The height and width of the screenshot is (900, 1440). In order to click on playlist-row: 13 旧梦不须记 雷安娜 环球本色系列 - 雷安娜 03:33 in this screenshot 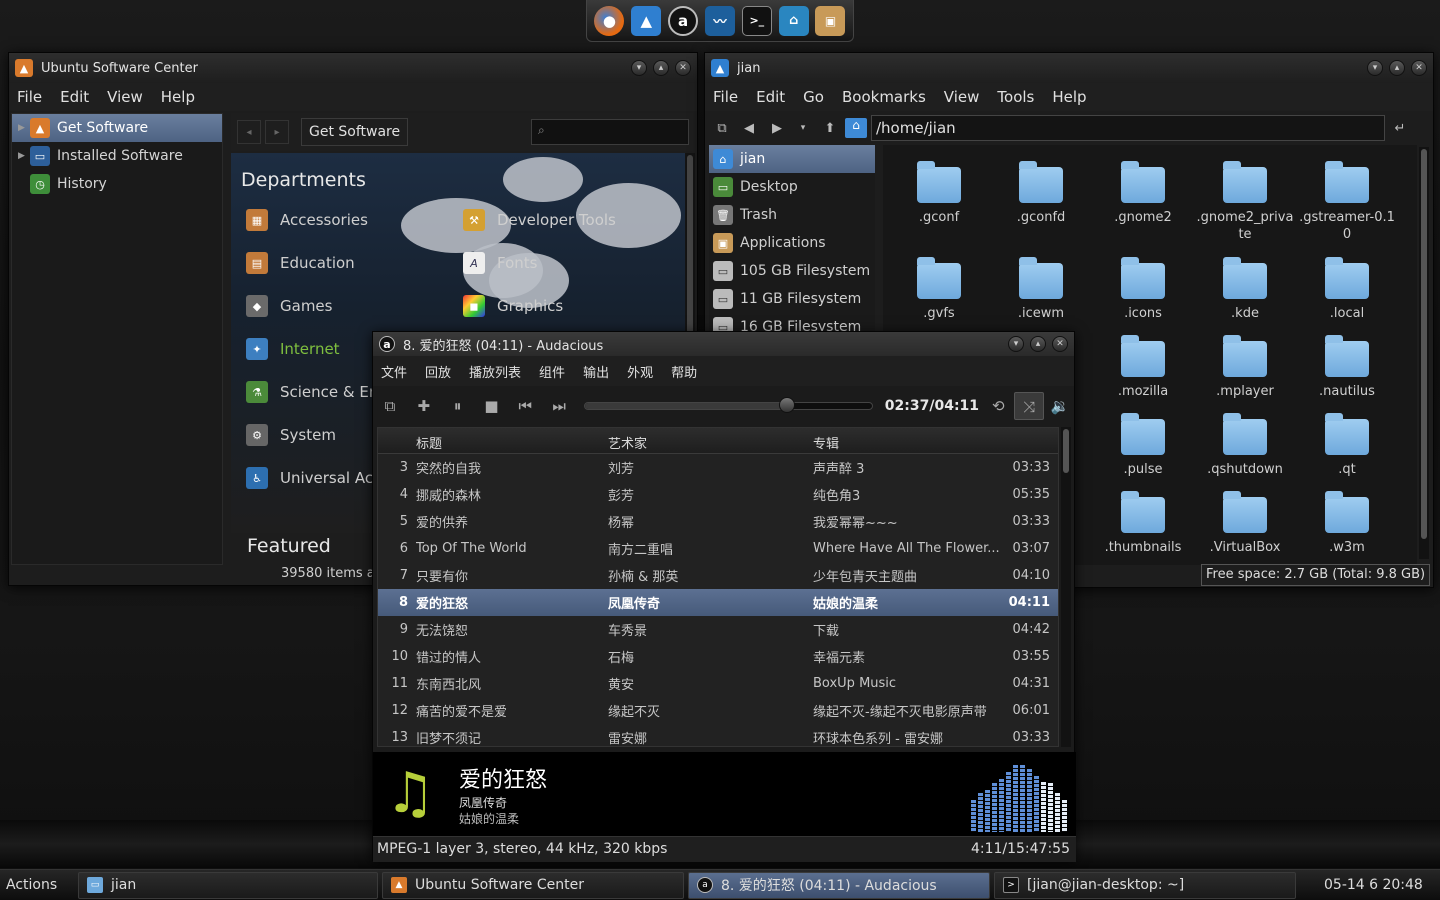, I will do `click(718, 735)`.